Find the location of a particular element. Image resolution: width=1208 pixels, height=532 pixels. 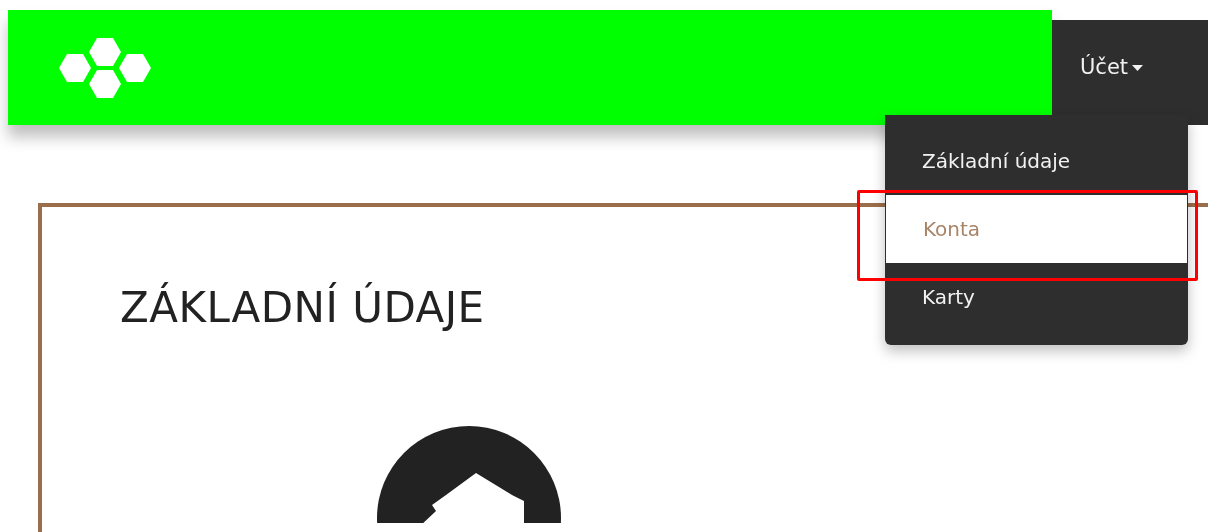

menu-item: Karty is located at coordinates (1035, 297).